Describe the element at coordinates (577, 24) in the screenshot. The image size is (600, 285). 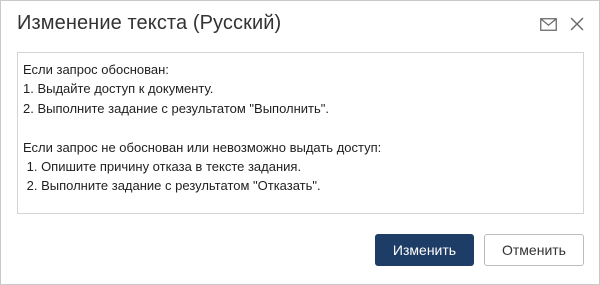
I see `close-icon` at that location.